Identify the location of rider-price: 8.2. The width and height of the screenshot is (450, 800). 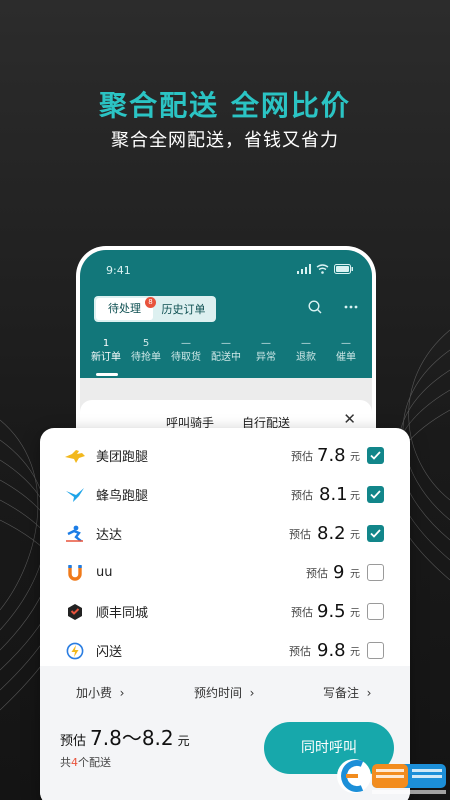
(331, 533).